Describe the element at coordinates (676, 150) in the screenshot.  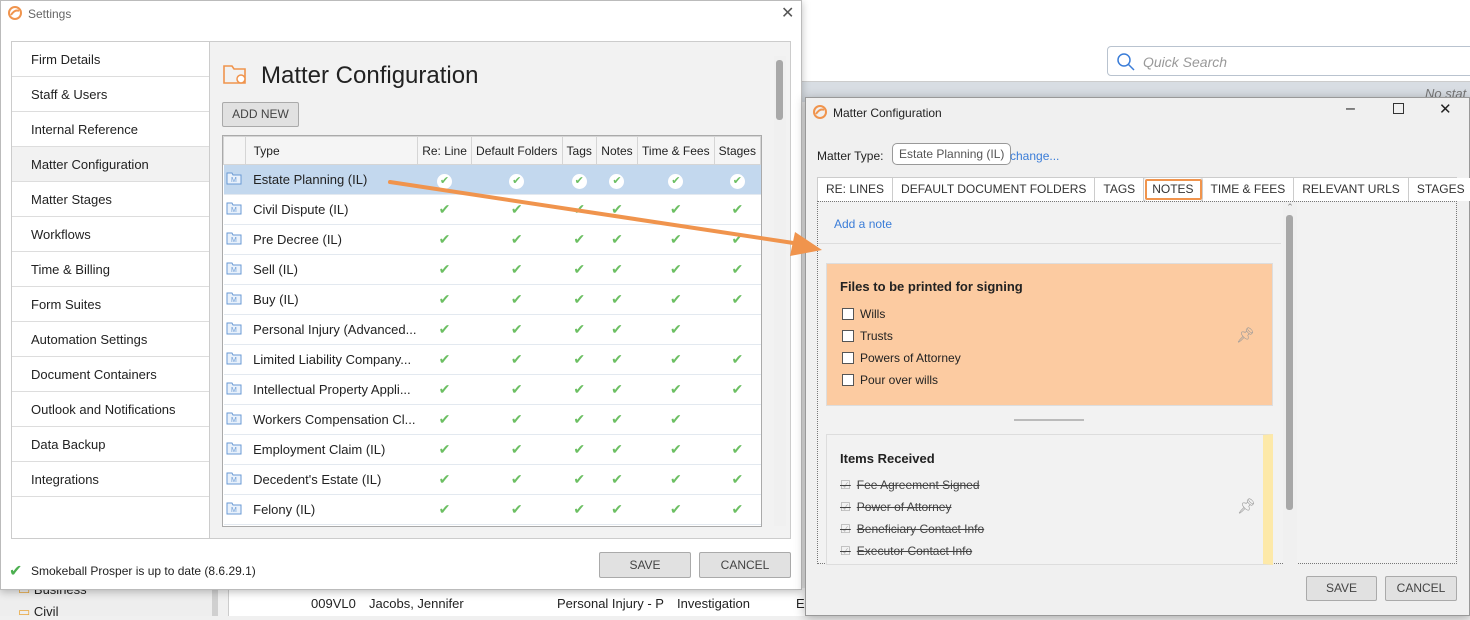
I see `column-header: Time & Fees` at that location.